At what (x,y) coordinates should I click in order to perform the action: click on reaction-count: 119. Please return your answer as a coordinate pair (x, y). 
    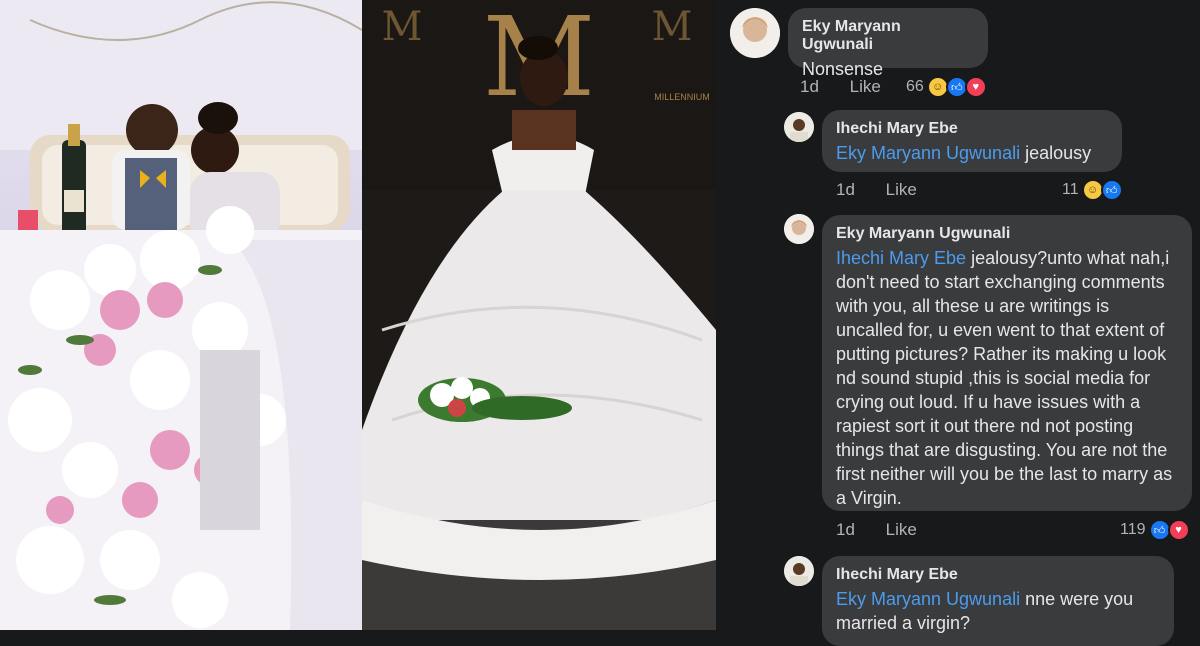
    Looking at the image, I should click on (1133, 529).